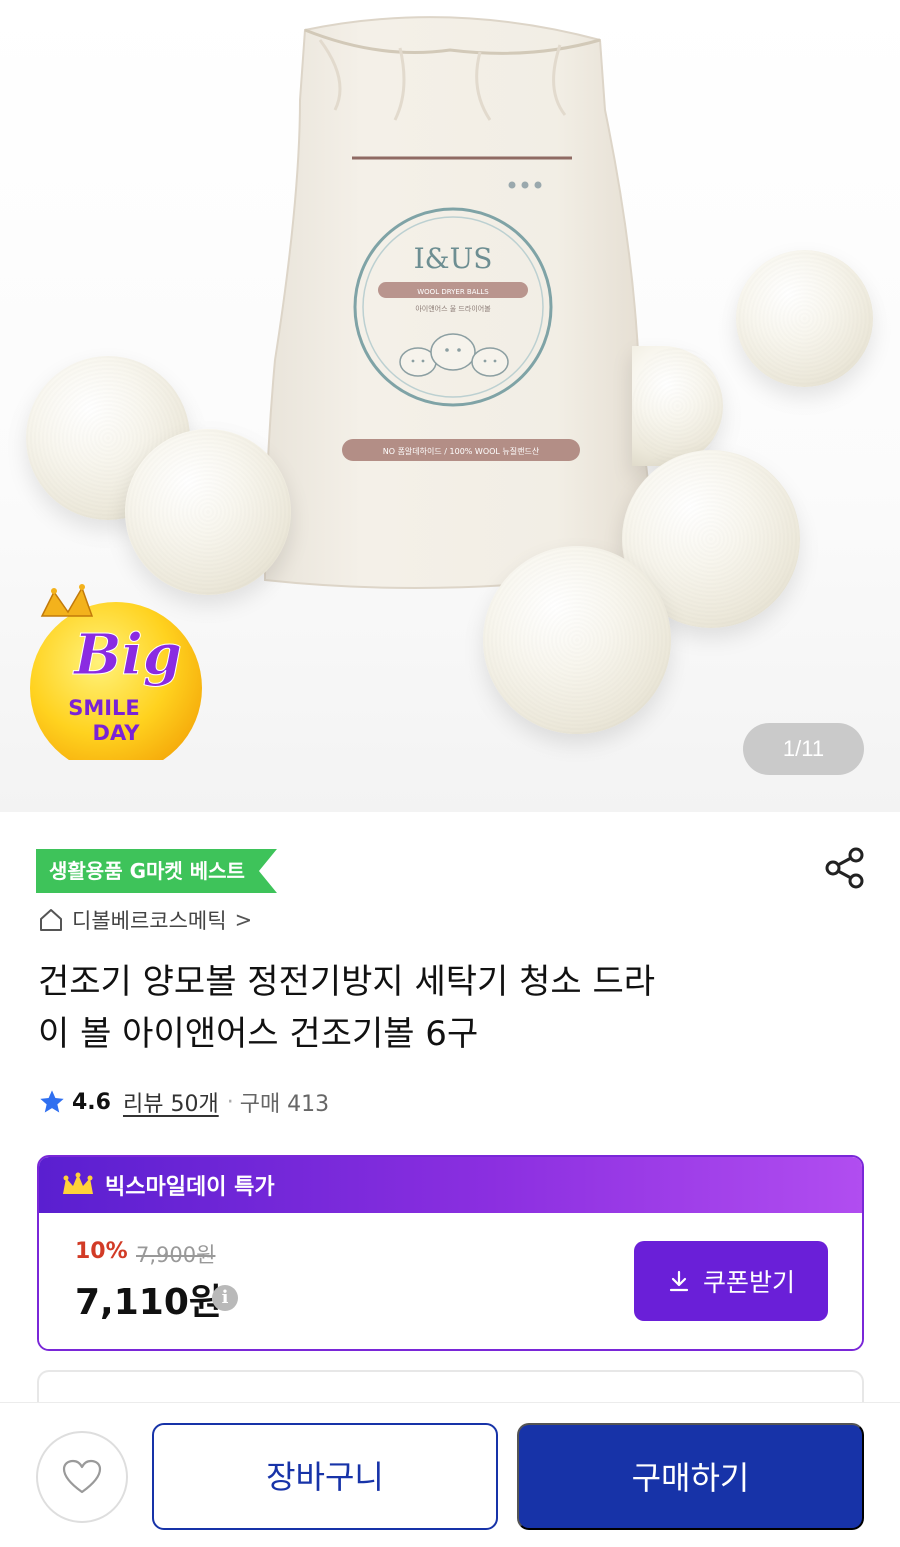 The width and height of the screenshot is (900, 1547). Describe the element at coordinates (450, 1281) in the screenshot. I see `promo-body: 10% 7,900원 7,110원 i 쿠폰받기` at that location.